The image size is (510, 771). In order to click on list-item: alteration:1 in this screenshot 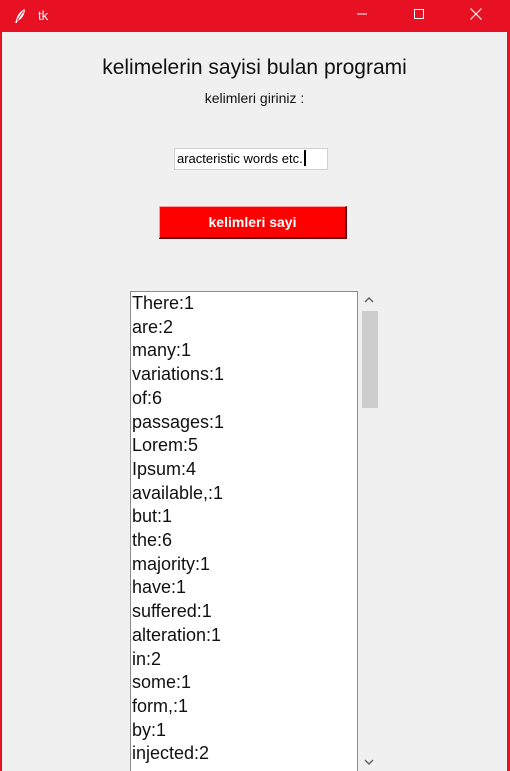, I will do `click(244, 636)`.